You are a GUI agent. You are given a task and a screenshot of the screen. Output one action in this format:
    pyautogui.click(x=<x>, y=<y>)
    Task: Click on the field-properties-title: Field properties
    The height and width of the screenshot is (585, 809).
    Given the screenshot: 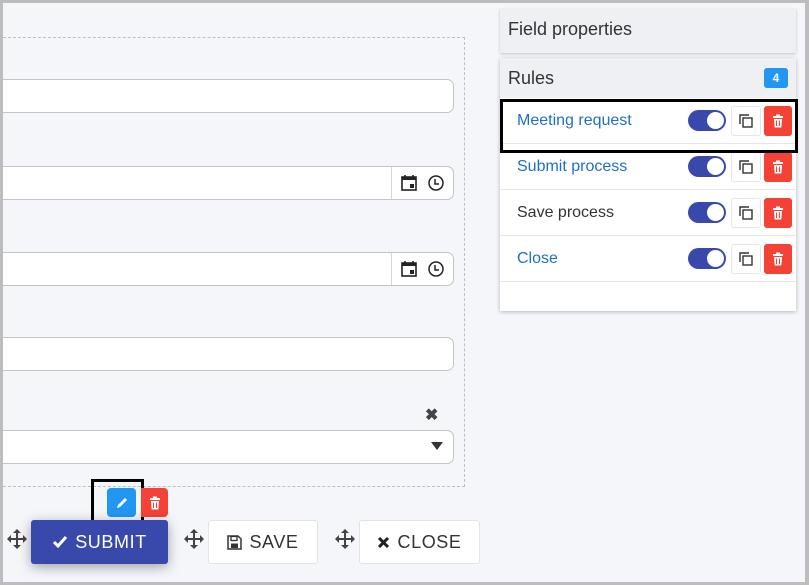 What is the action you would take?
    pyautogui.click(x=570, y=29)
    